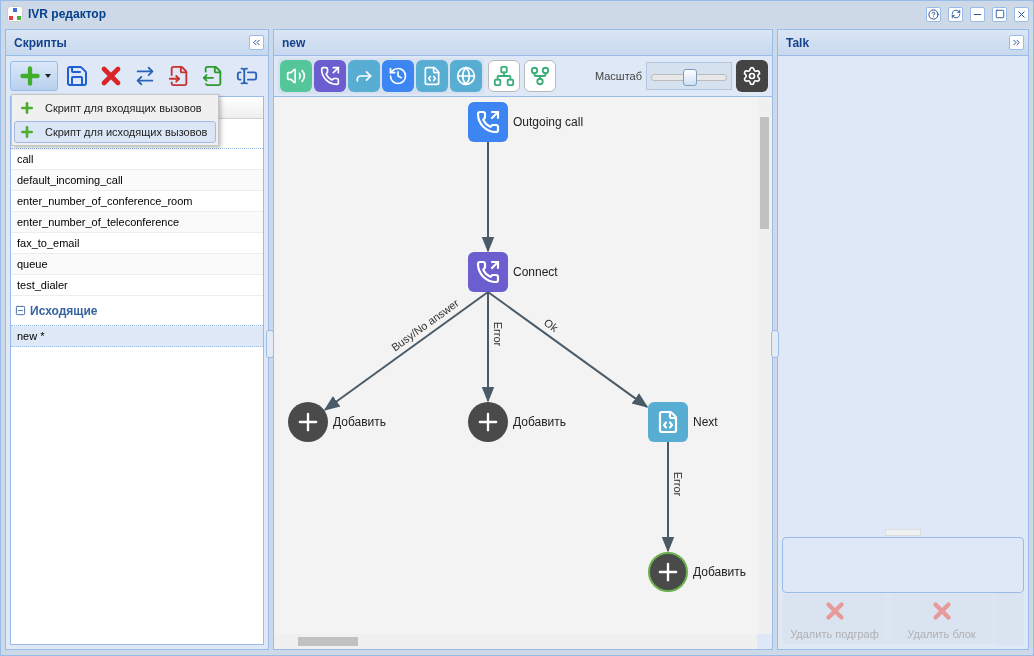  Describe the element at coordinates (977, 14) in the screenshot. I see `minimize-button` at that location.